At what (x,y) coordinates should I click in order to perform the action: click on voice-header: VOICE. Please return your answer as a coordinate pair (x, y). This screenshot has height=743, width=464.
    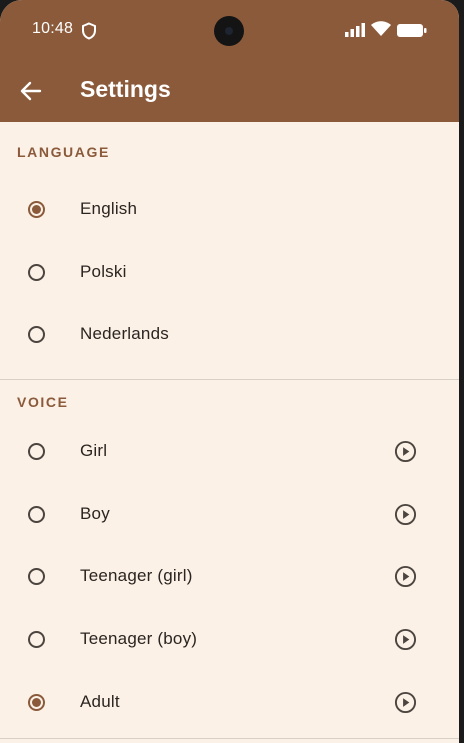
    Looking at the image, I should click on (43, 402).